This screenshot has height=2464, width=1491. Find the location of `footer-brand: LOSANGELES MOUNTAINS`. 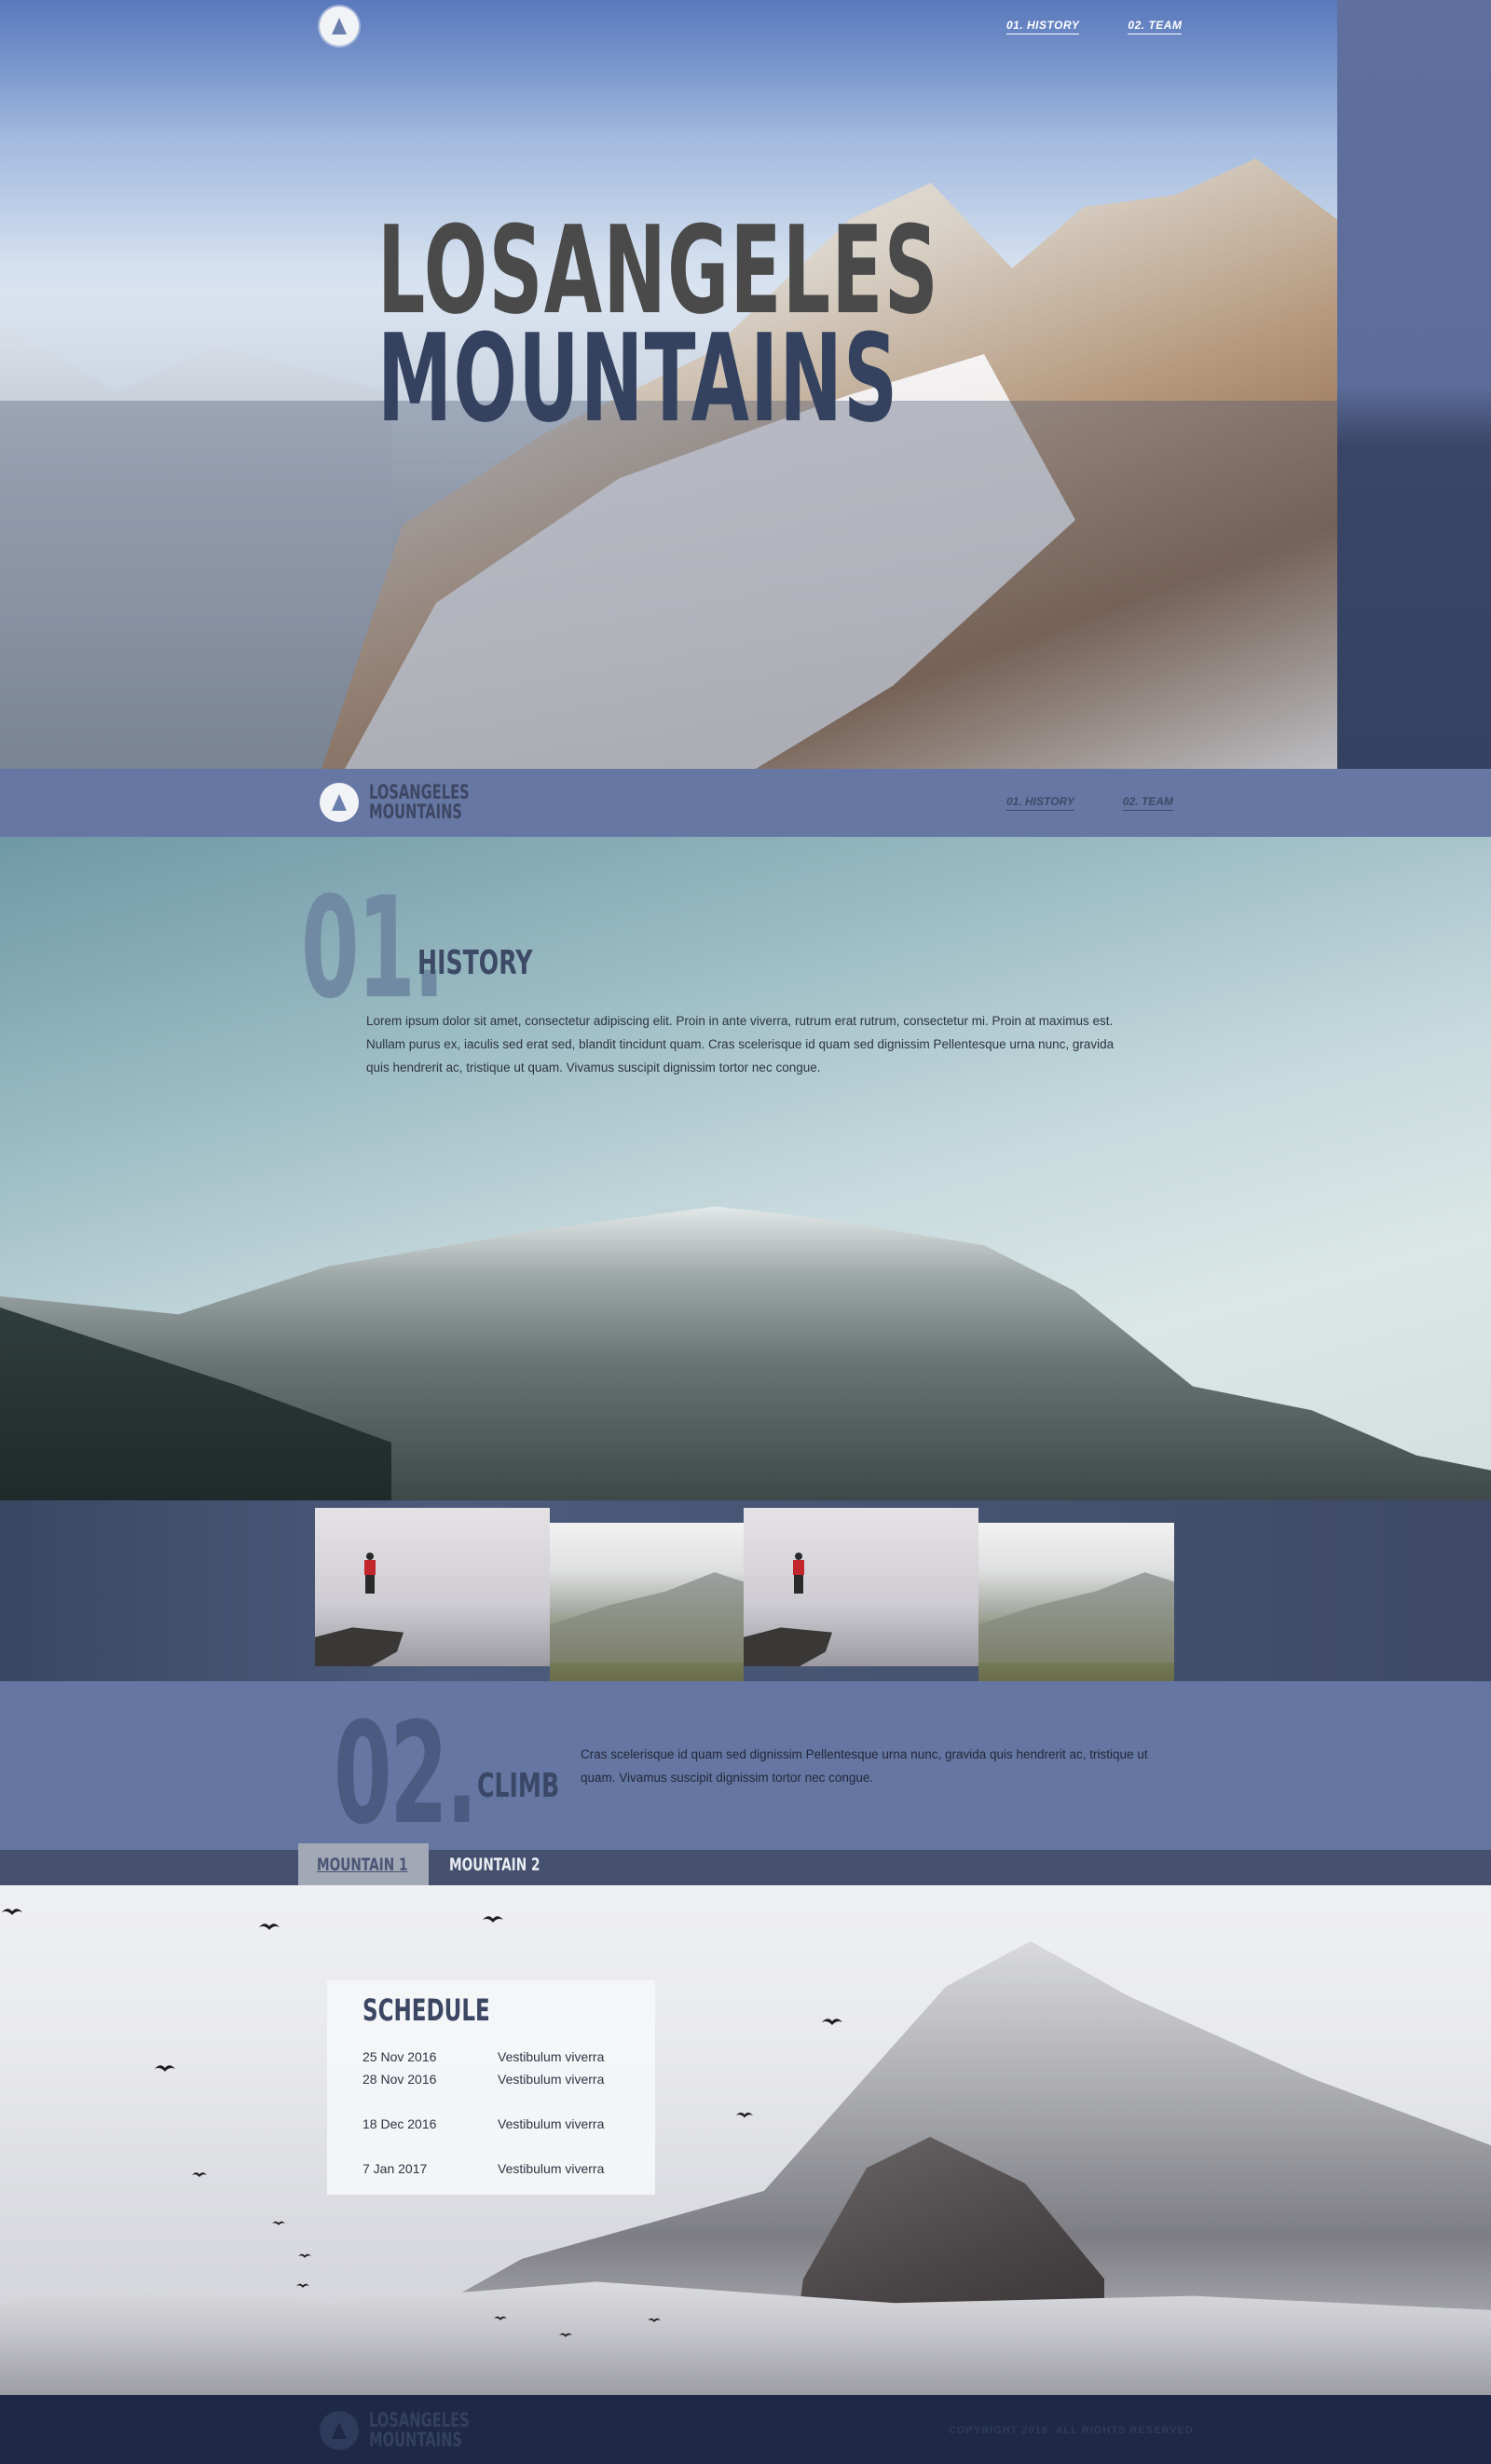

footer-brand: LOSANGELES MOUNTAINS is located at coordinates (419, 2430).